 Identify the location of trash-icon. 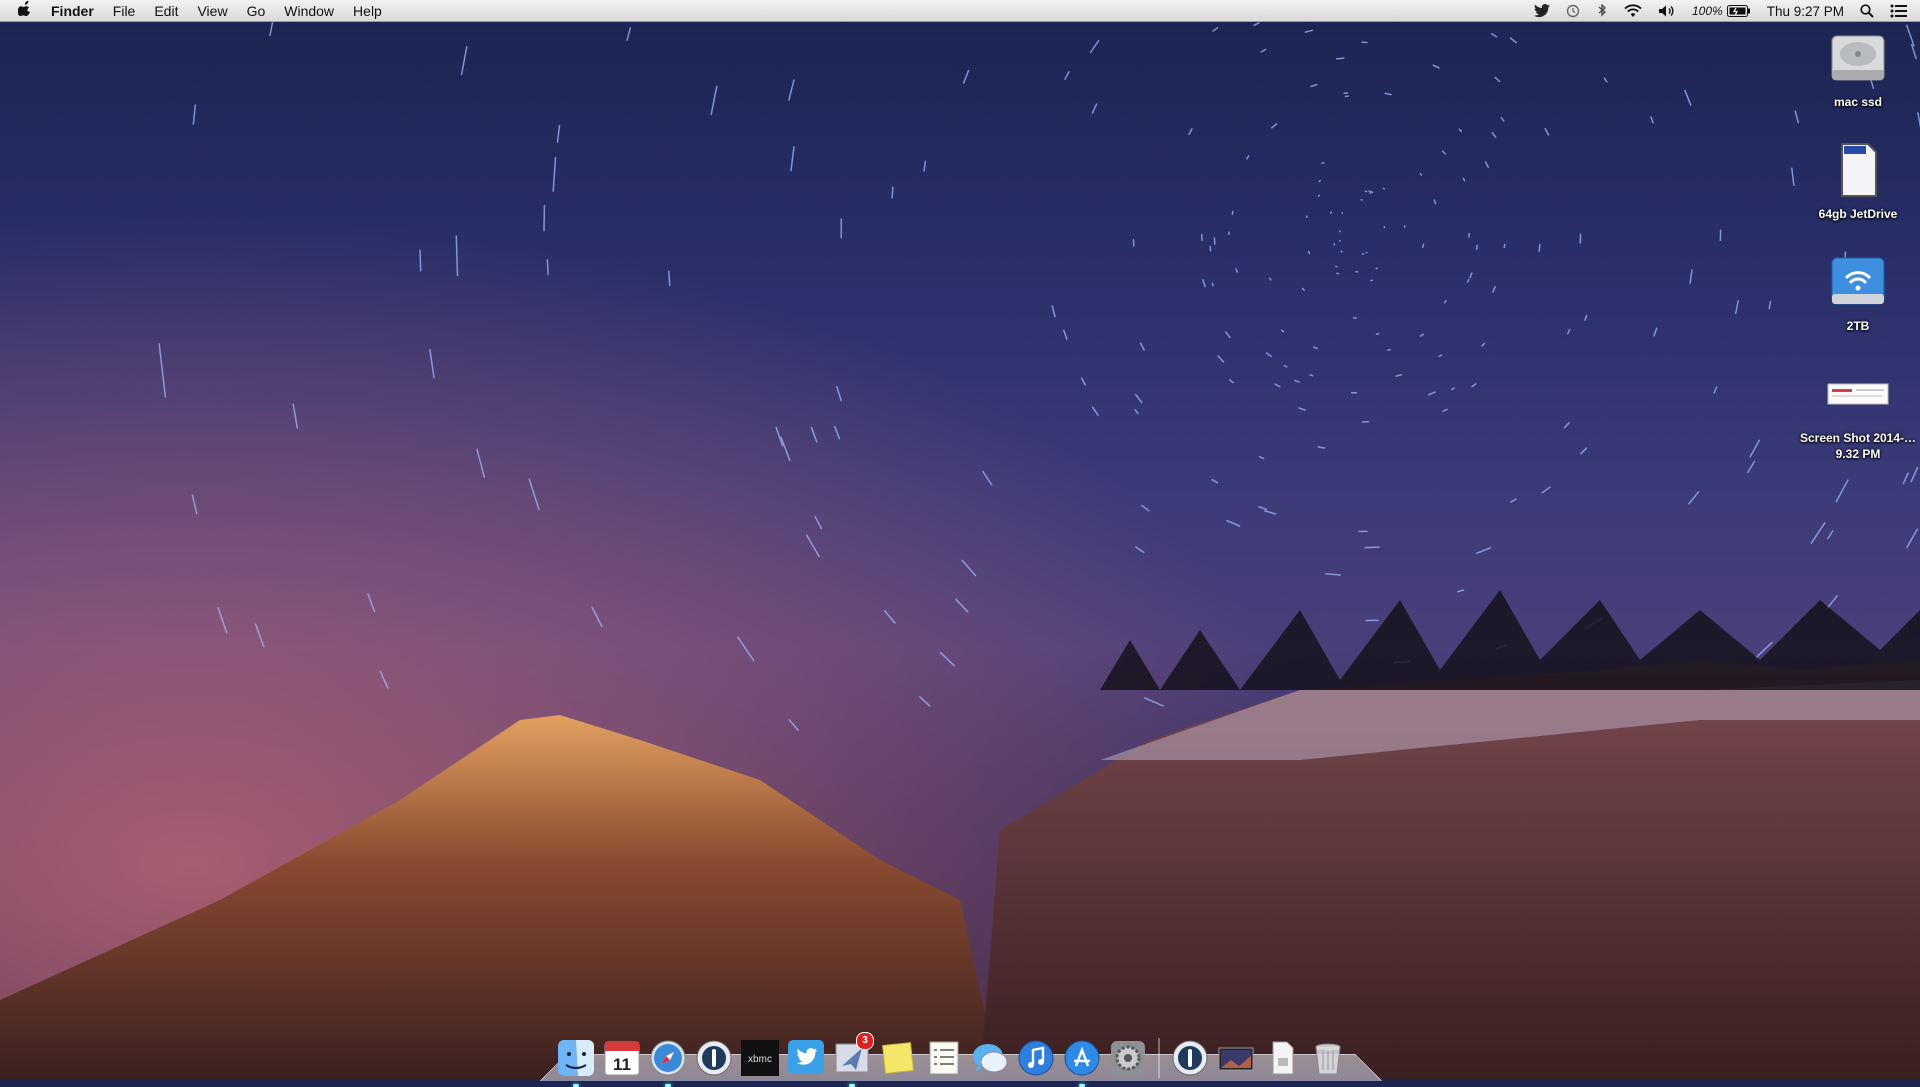
(1328, 1058).